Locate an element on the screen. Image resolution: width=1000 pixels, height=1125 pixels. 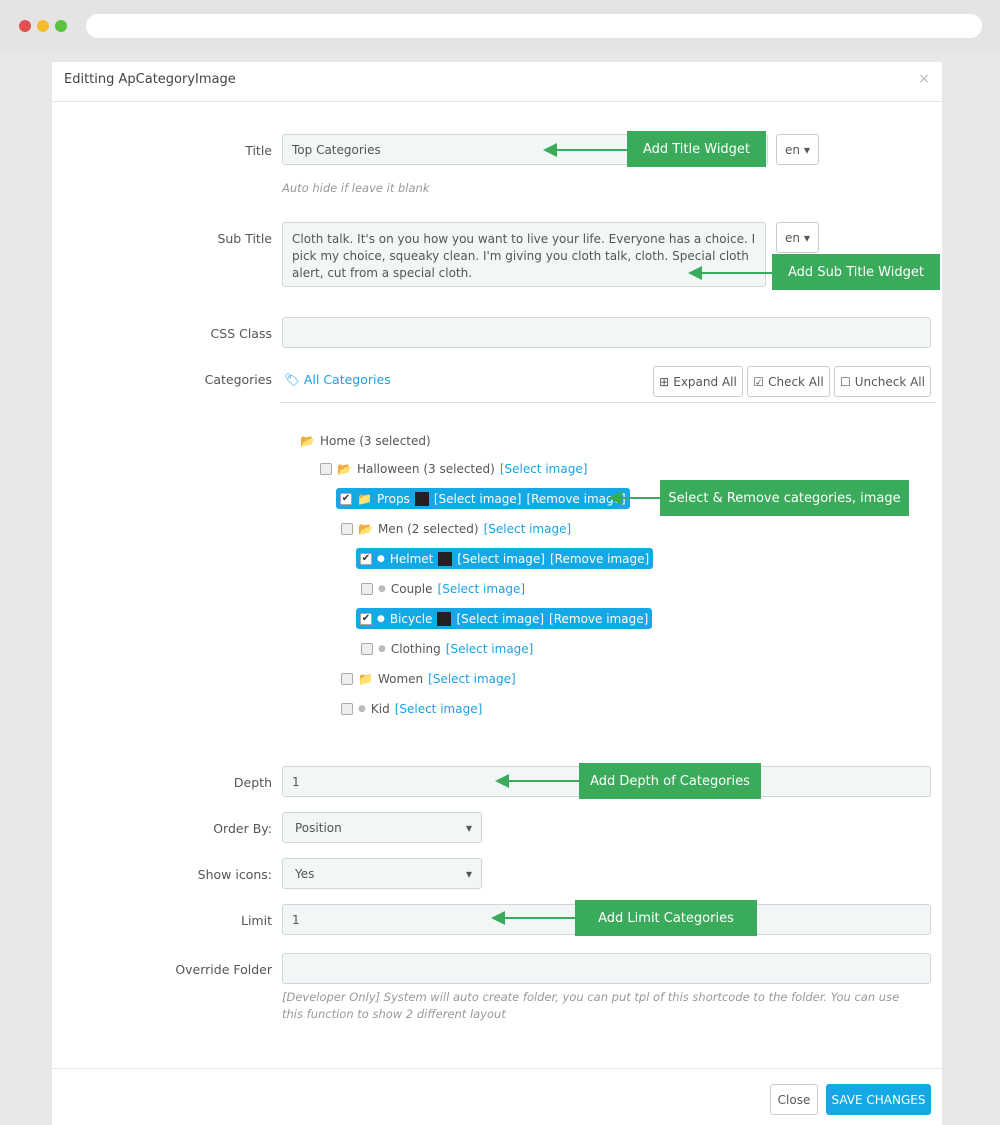
uncheck-all-button: ☐ Uncheck All is located at coordinates (882, 381).